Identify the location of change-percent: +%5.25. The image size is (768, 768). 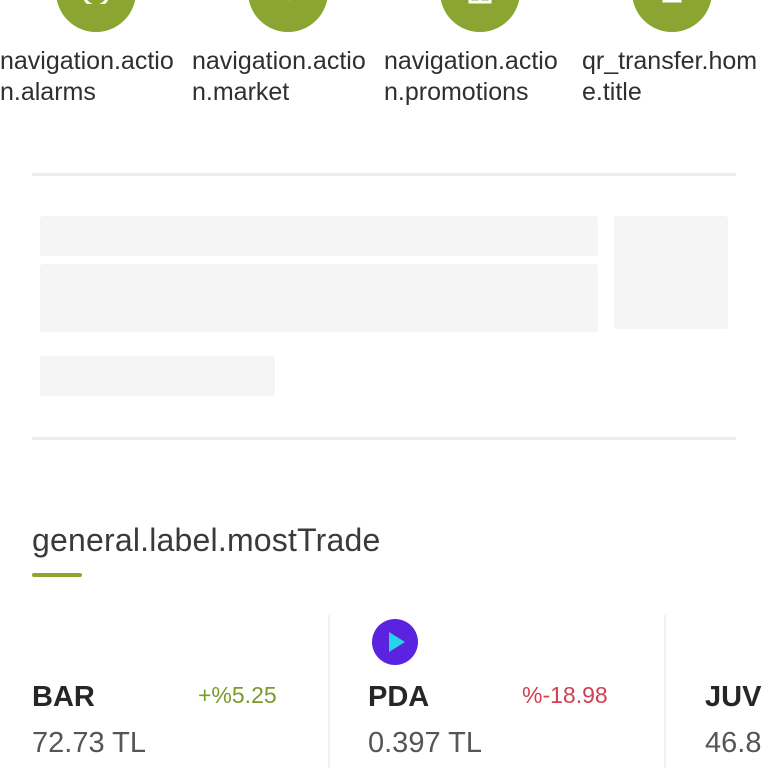
(237, 695).